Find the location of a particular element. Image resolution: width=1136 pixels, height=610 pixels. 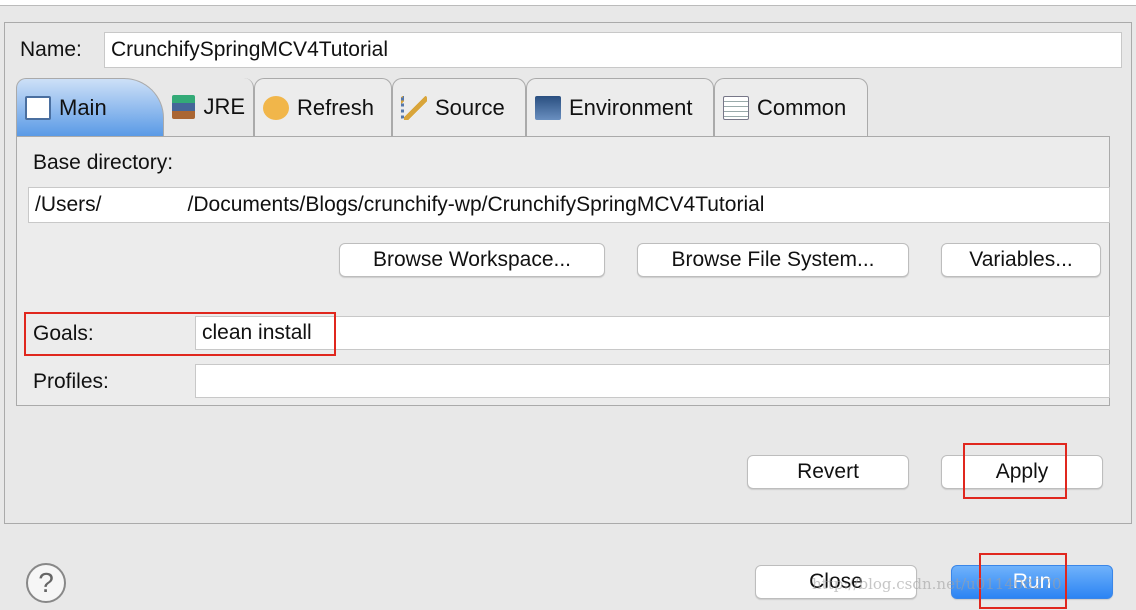

tab-label: Main is located at coordinates (83, 107).